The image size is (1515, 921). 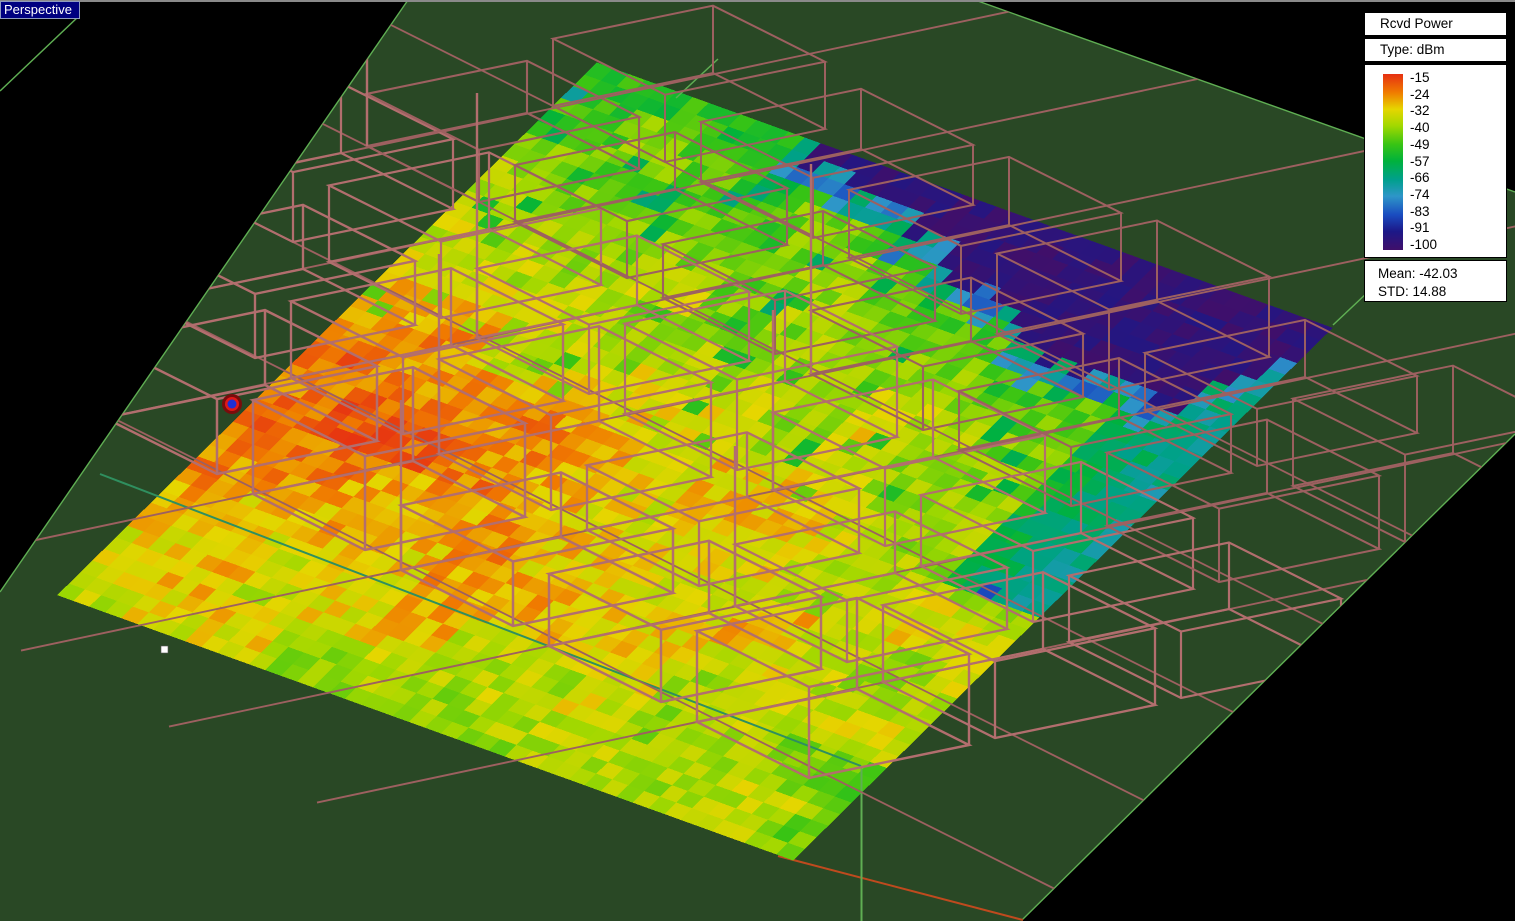 I want to click on legend-tick-label: -91, so click(x=1420, y=228).